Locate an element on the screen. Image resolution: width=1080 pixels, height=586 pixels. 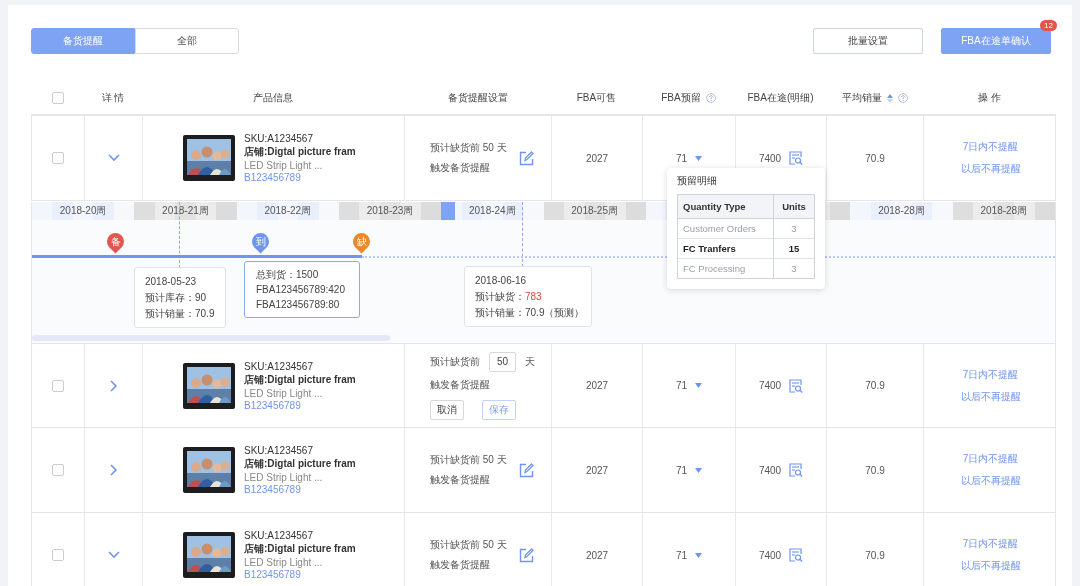
callout-line: 总到货：1500 is located at coordinates (288, 274).